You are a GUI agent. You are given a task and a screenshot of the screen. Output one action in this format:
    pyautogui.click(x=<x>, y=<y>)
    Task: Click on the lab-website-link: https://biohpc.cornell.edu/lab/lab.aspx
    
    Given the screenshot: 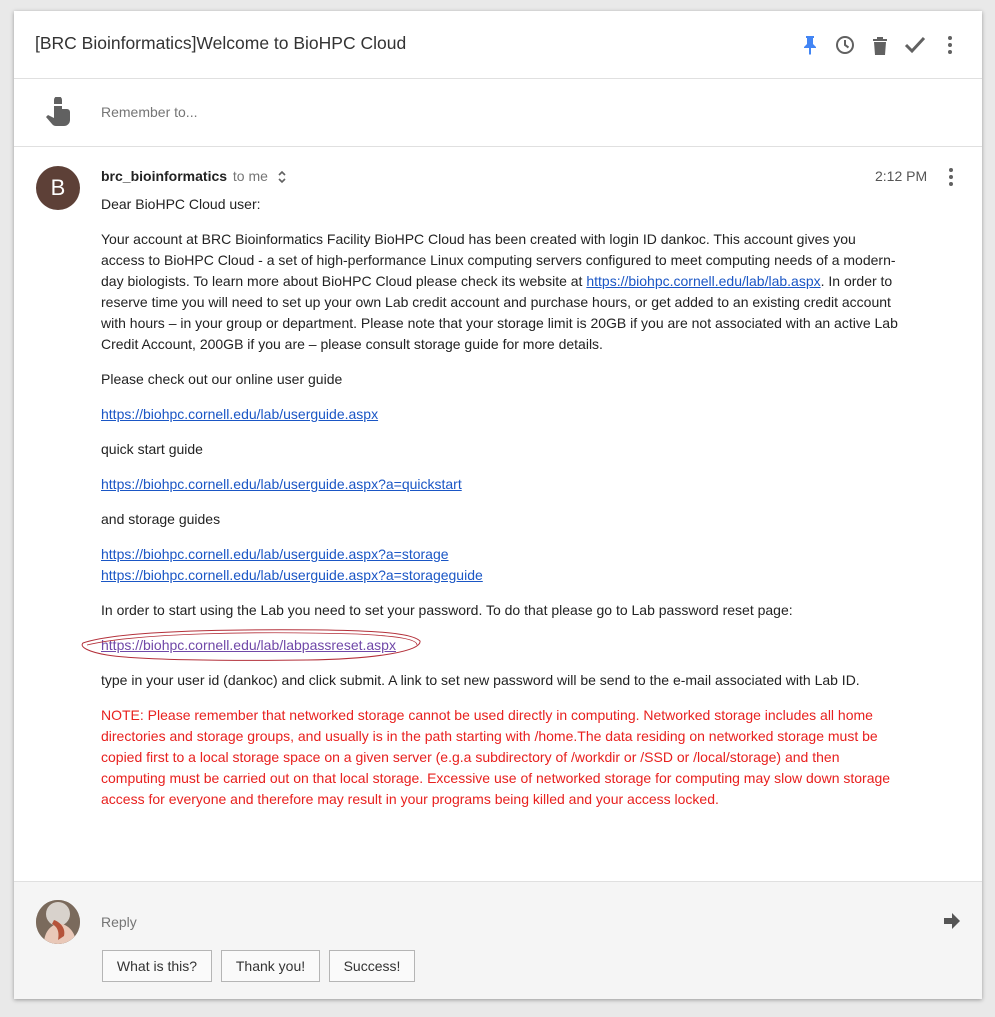 What is the action you would take?
    pyautogui.click(x=703, y=281)
    